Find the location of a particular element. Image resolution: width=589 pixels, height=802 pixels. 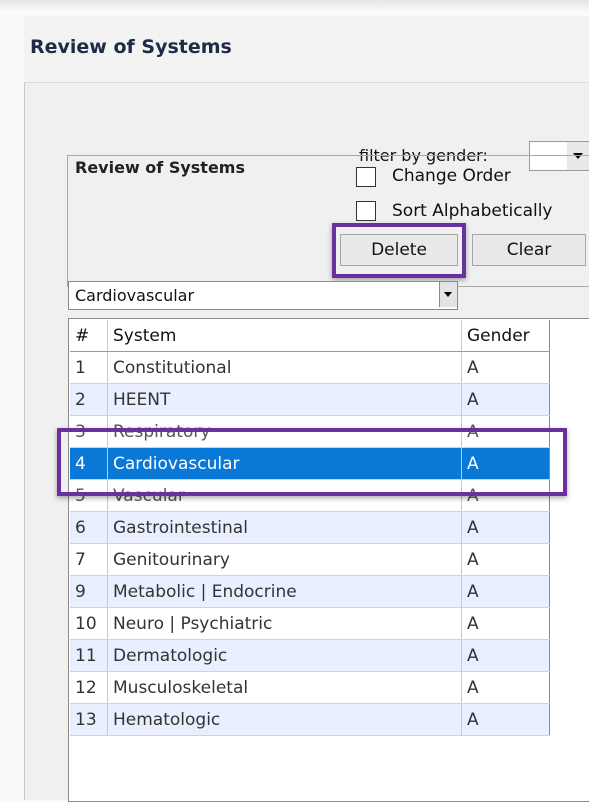

group-title: Review of Systems is located at coordinates (160, 167).